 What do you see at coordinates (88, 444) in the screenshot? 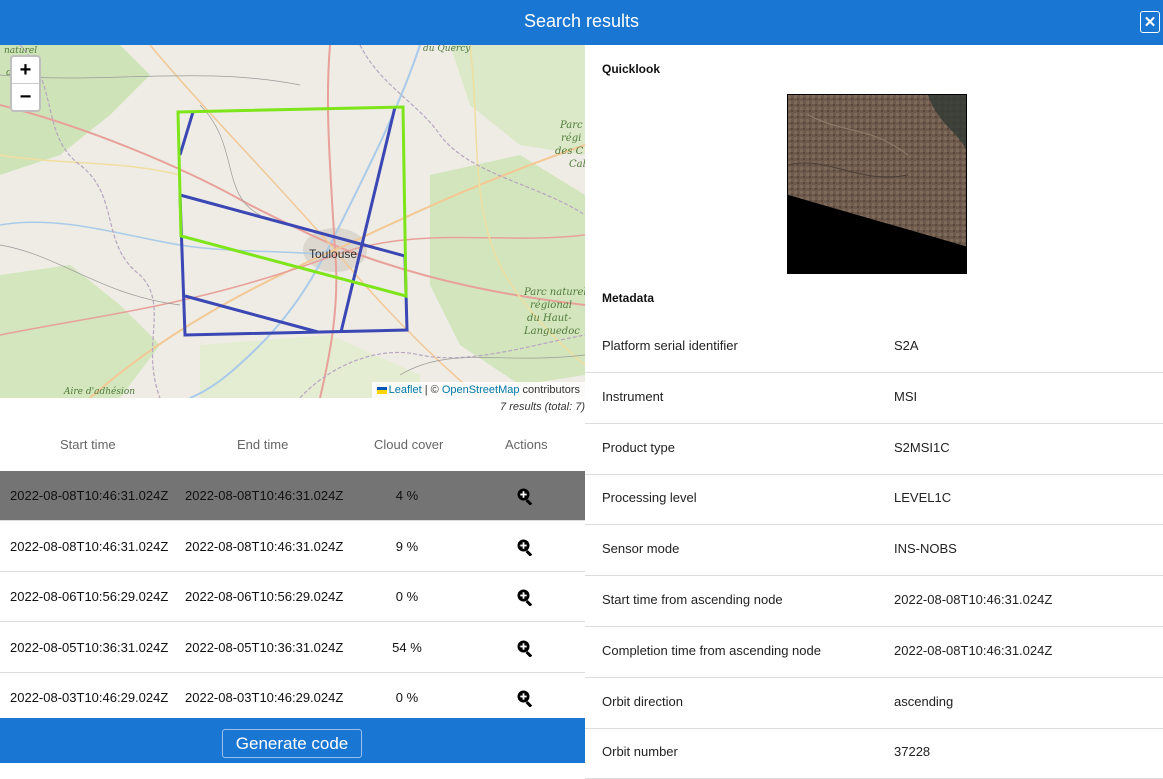
I see `column-start-time: Start time` at bounding box center [88, 444].